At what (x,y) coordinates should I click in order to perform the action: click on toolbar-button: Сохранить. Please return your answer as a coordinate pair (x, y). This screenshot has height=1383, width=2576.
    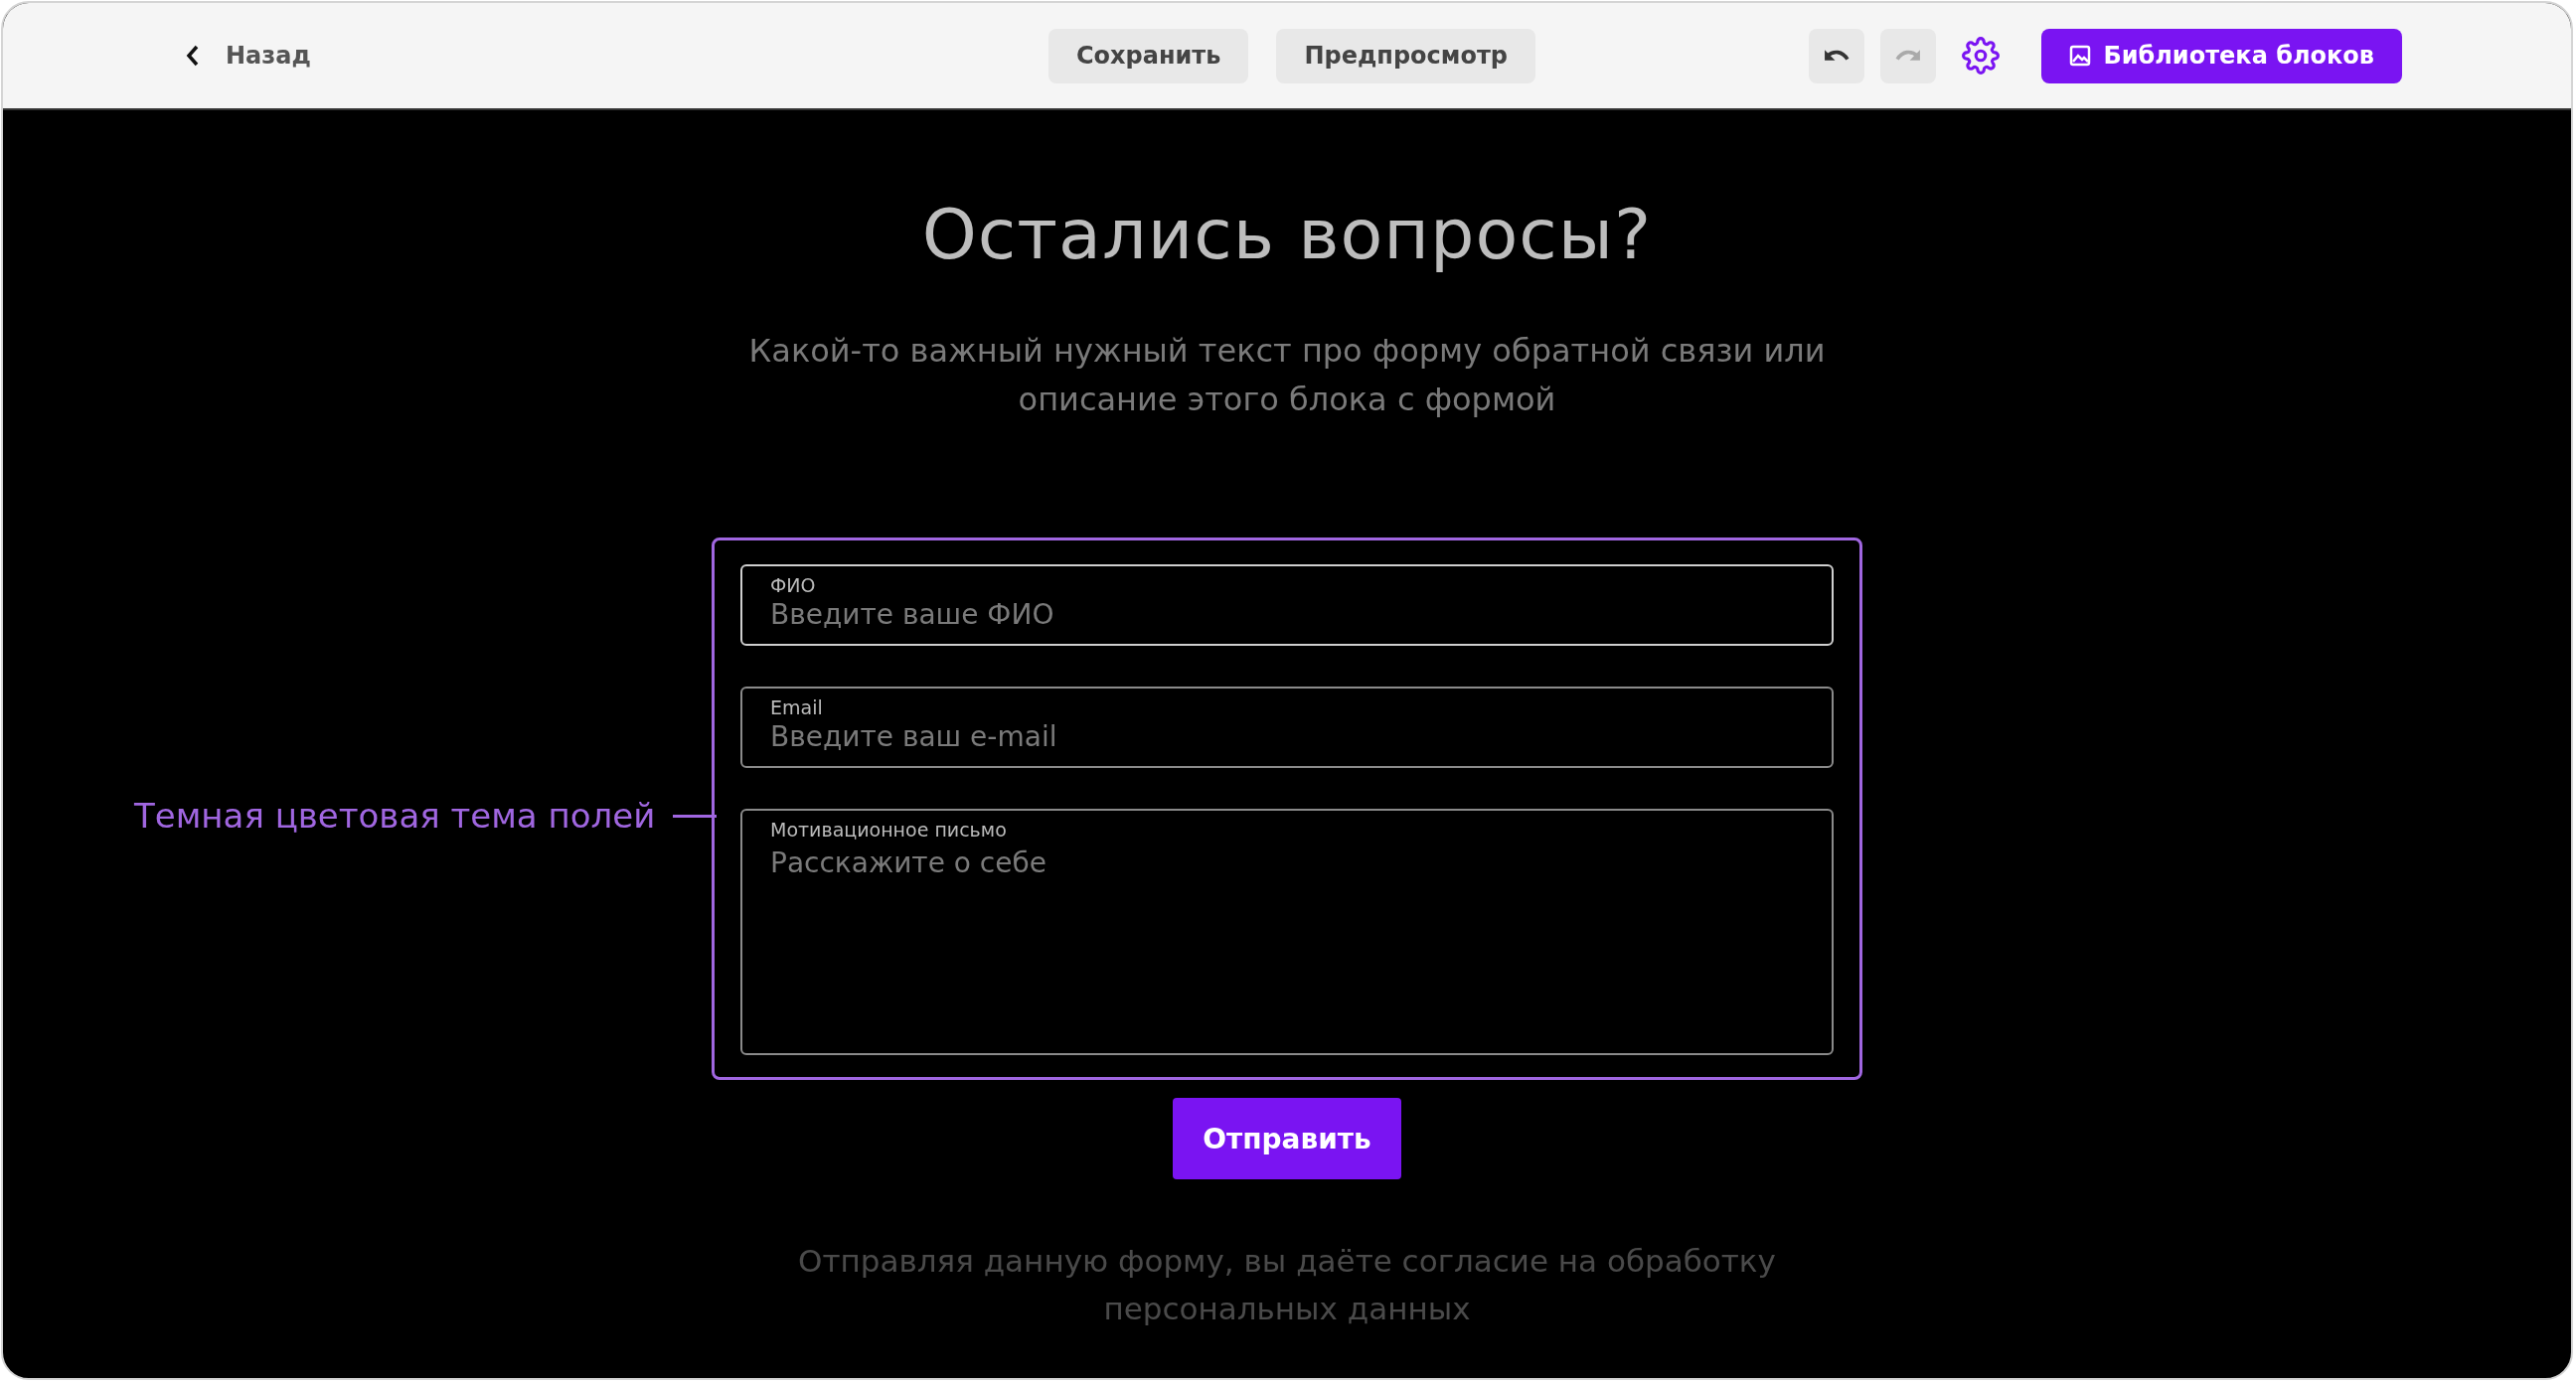
    Looking at the image, I should click on (1148, 55).